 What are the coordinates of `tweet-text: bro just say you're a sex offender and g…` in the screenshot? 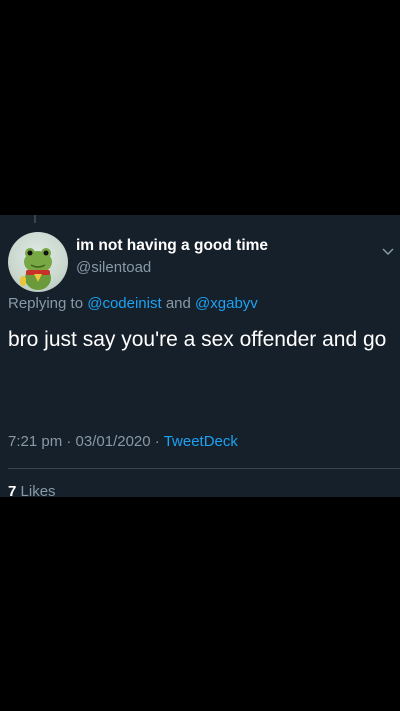 It's located at (197, 339).